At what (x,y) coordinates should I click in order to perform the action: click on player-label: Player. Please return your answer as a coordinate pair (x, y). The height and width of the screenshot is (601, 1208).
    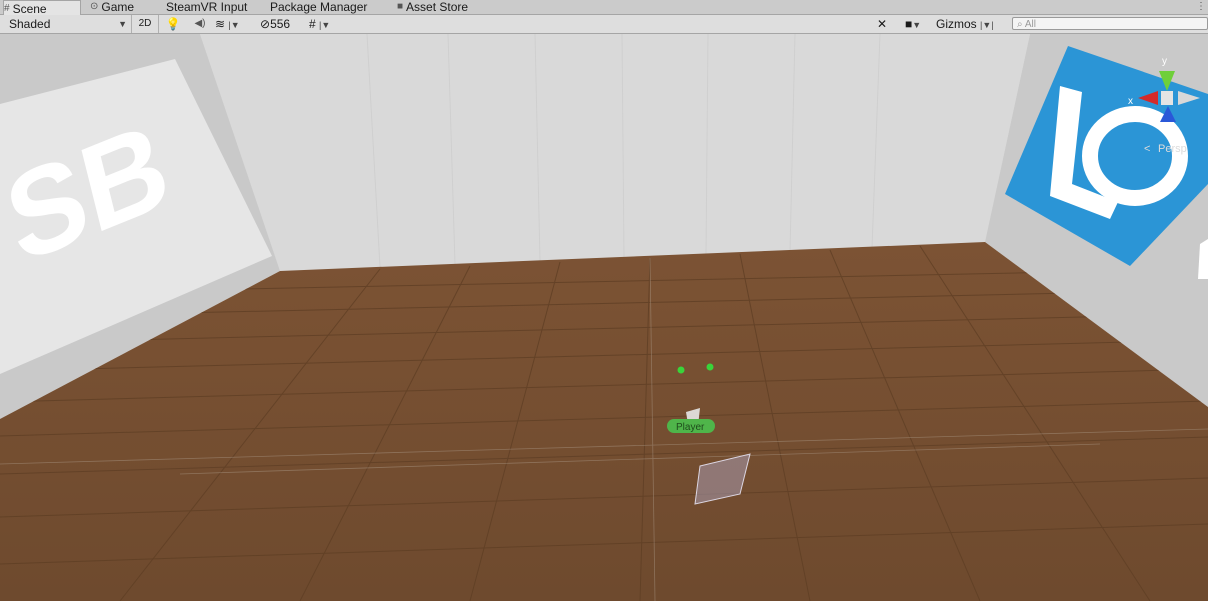
    Looking at the image, I should click on (690, 427).